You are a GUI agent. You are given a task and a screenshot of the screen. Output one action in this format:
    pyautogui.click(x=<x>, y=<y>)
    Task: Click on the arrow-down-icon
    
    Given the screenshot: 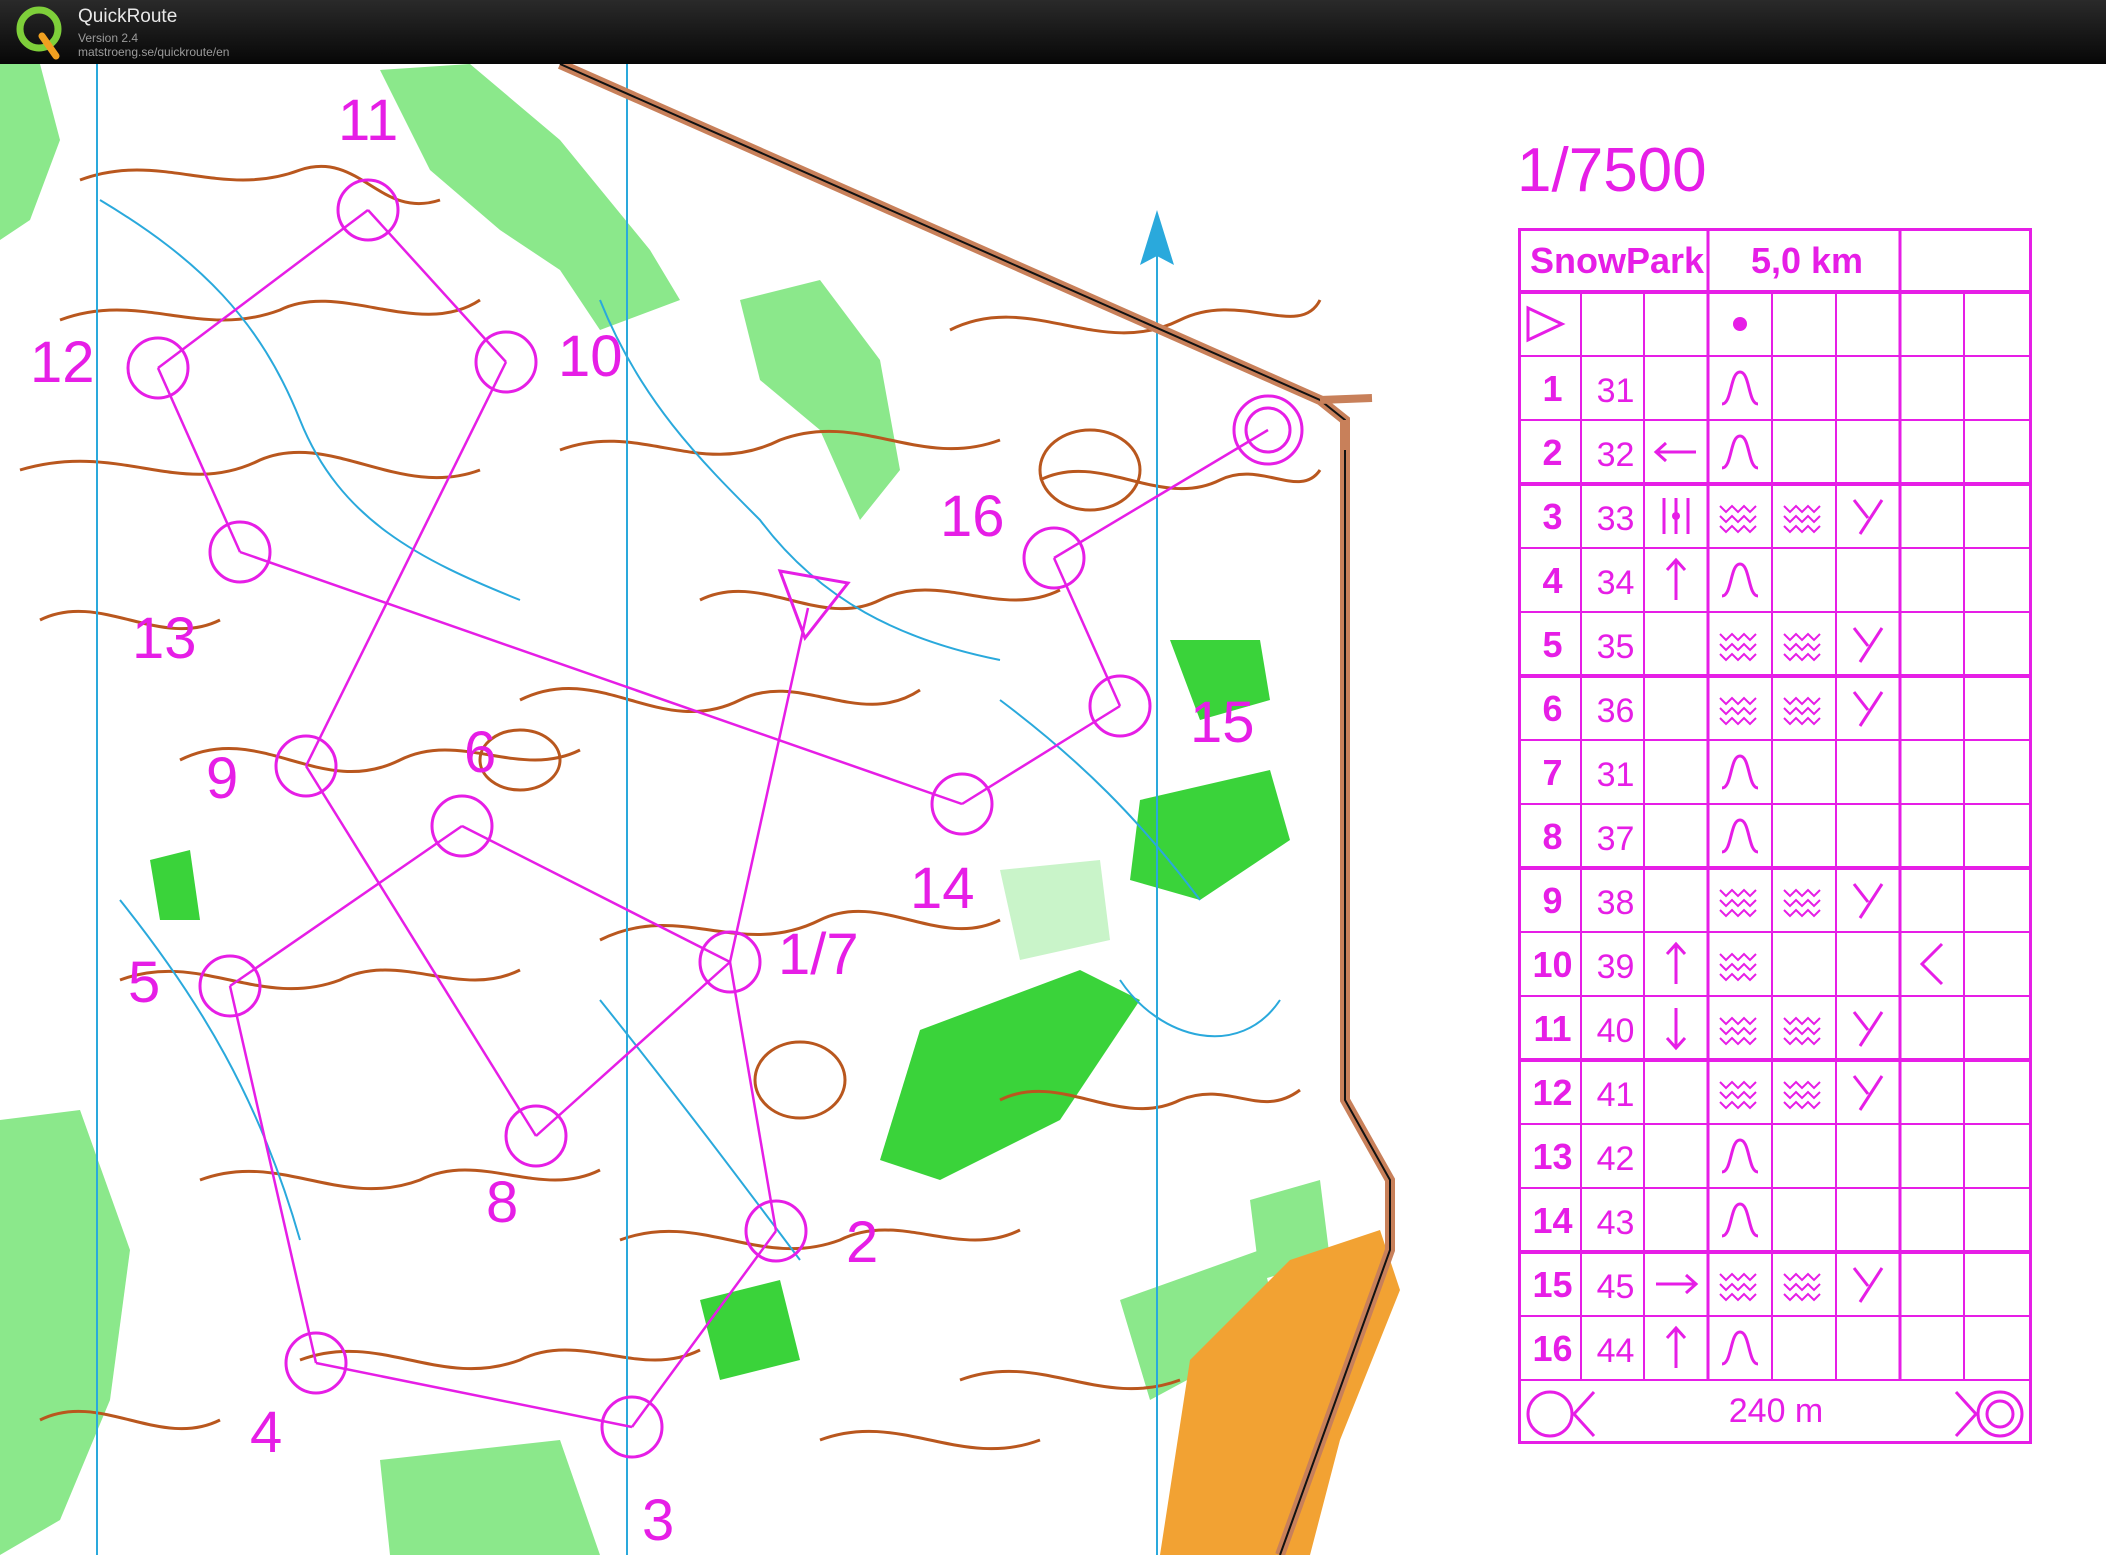 What is the action you would take?
    pyautogui.click(x=1676, y=1029)
    